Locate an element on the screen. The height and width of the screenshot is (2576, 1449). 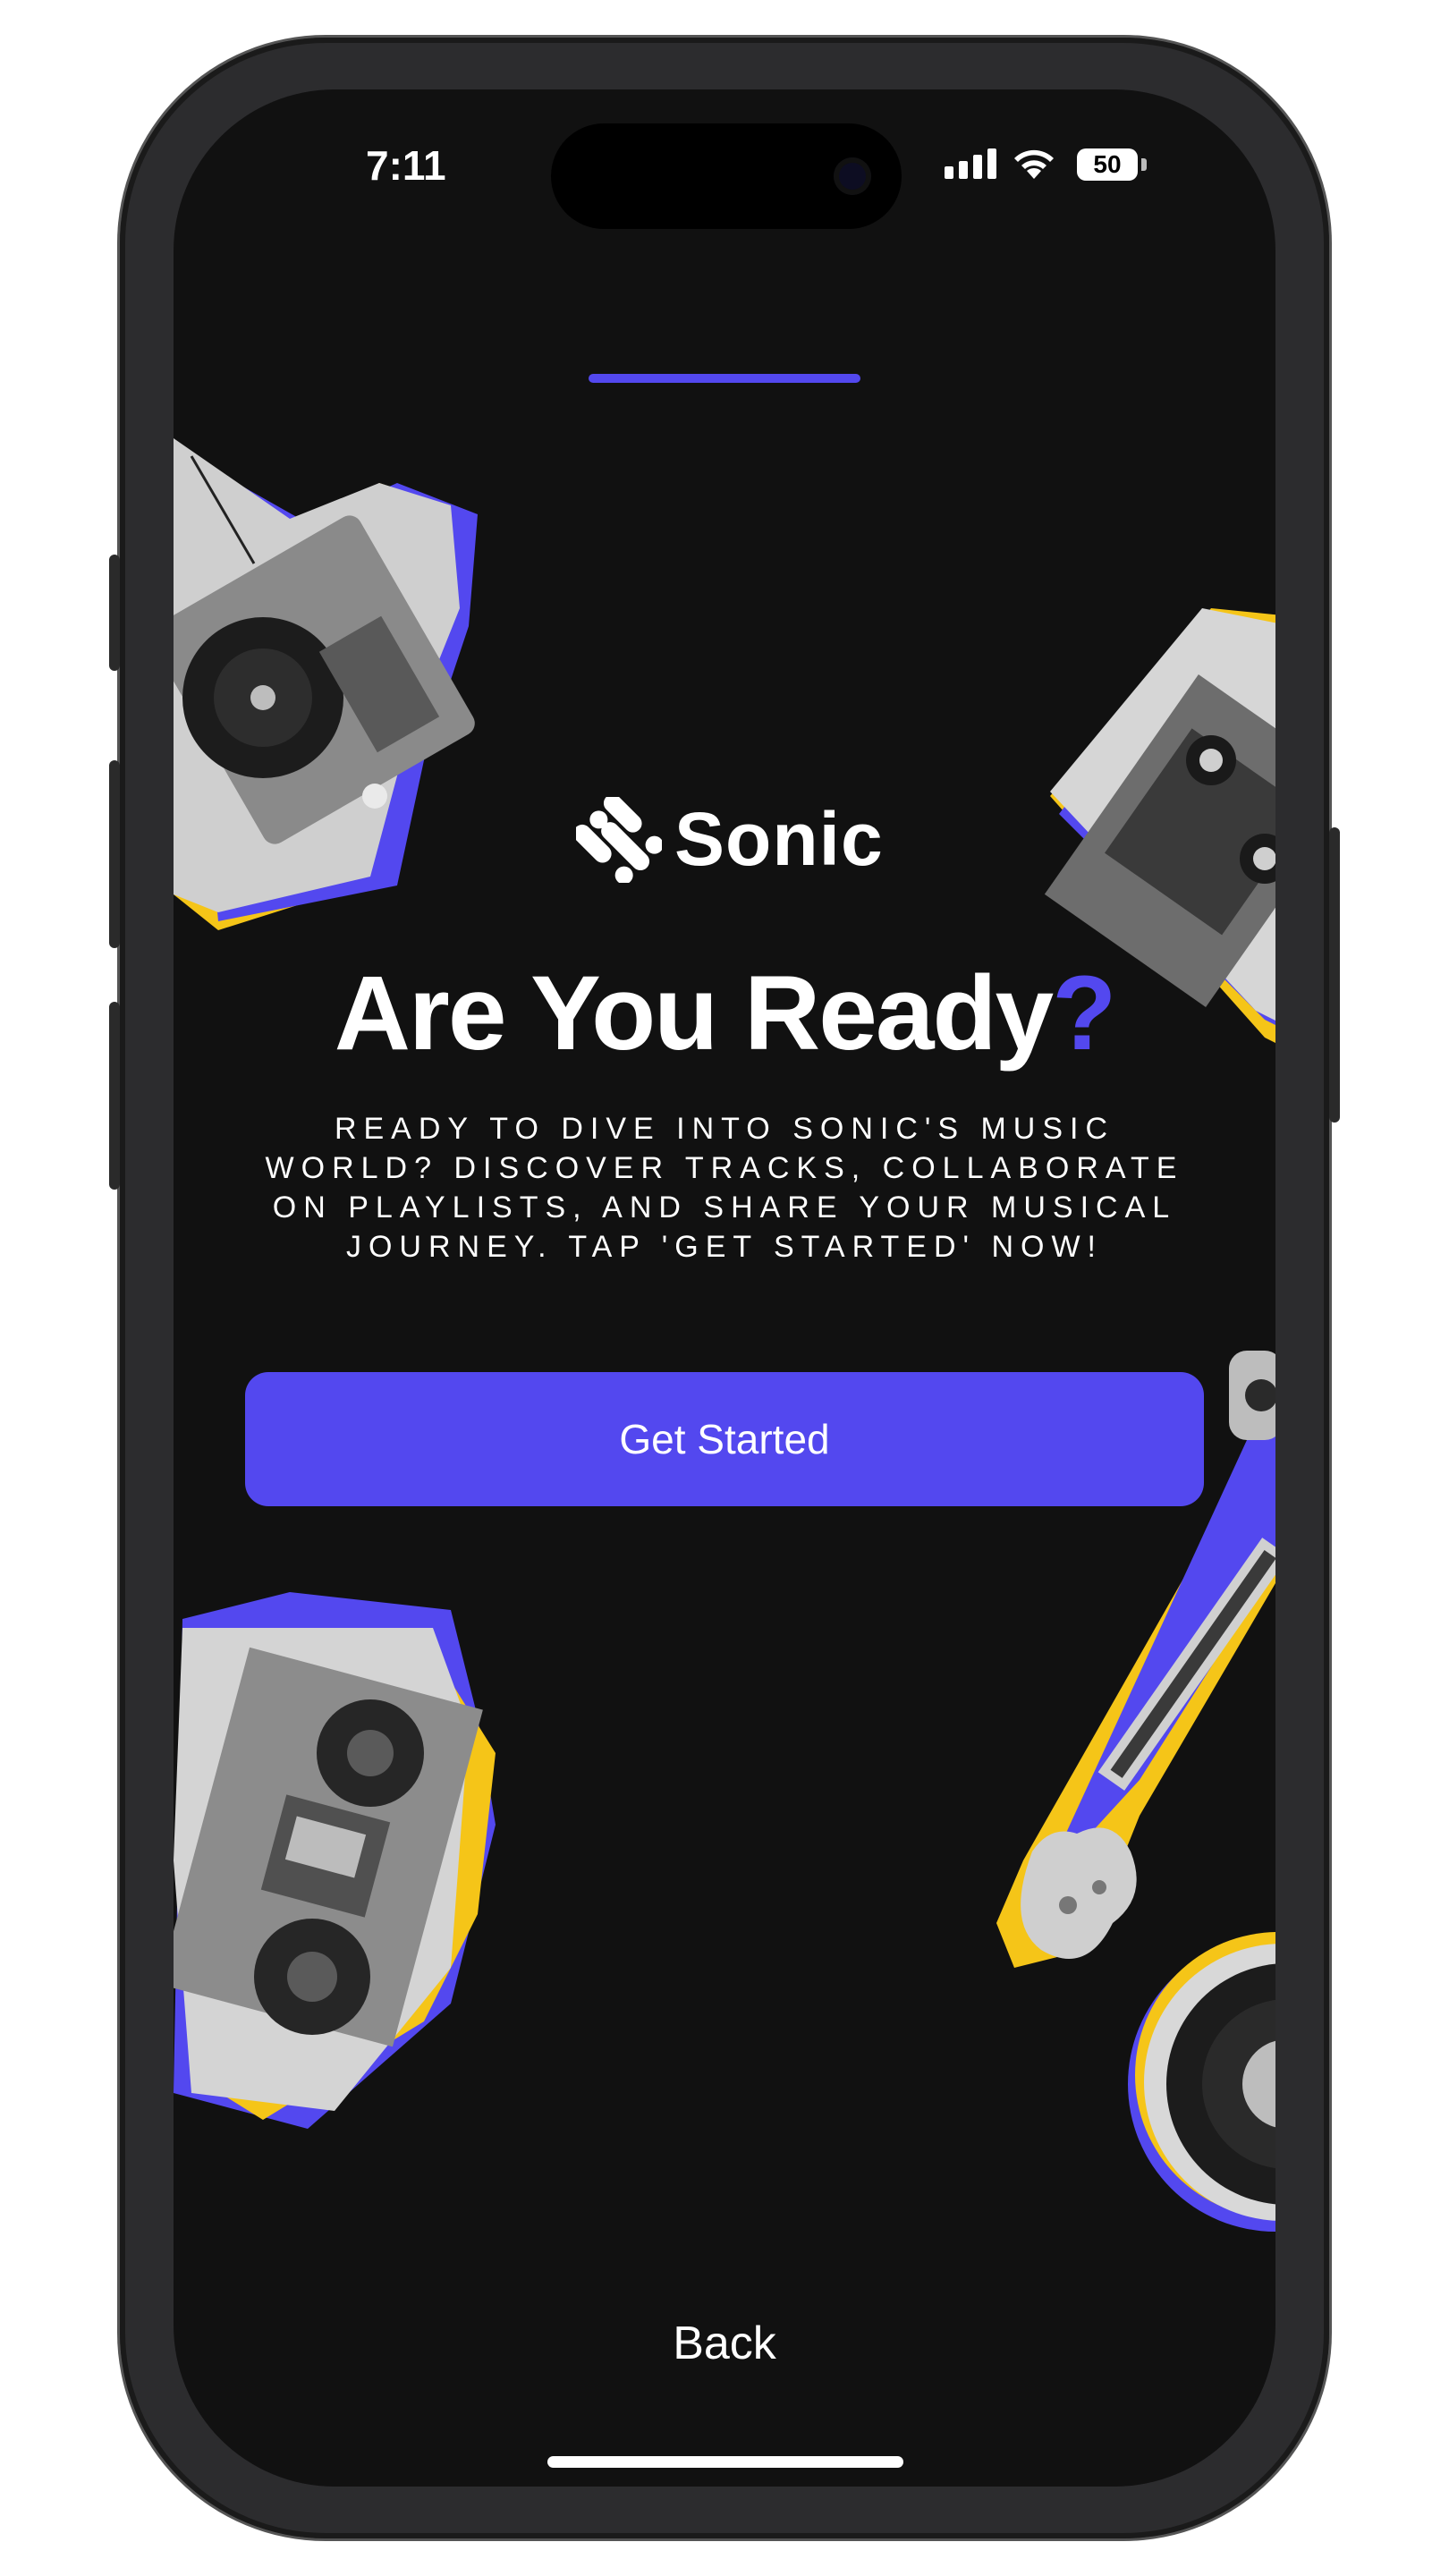
home-indicator is located at coordinates (725, 2462).